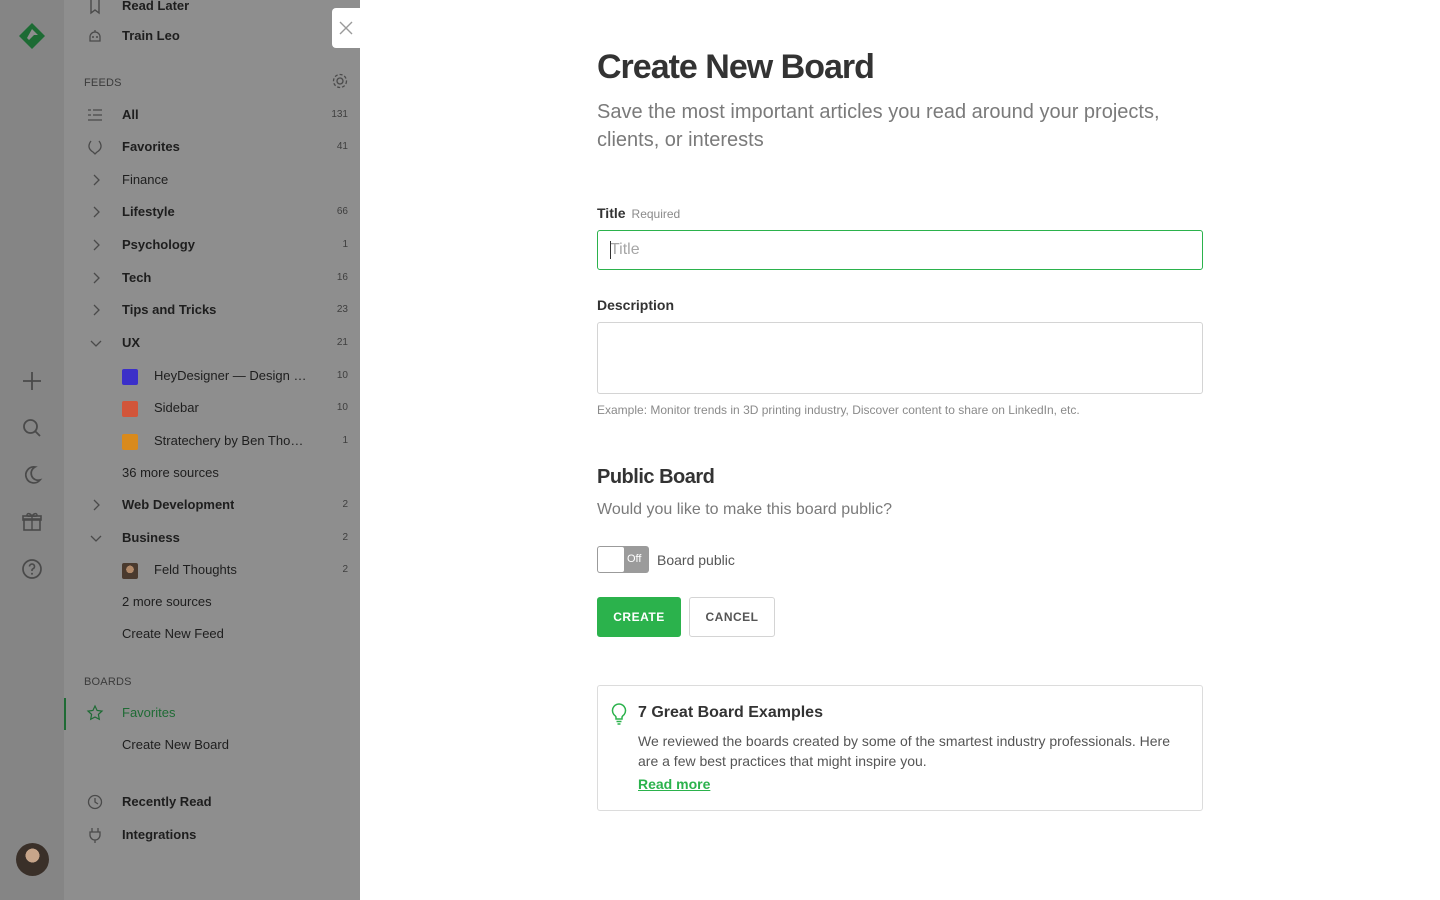 This screenshot has width=1440, height=900. I want to click on card-title: 7 Great Board Examples, so click(730, 712).